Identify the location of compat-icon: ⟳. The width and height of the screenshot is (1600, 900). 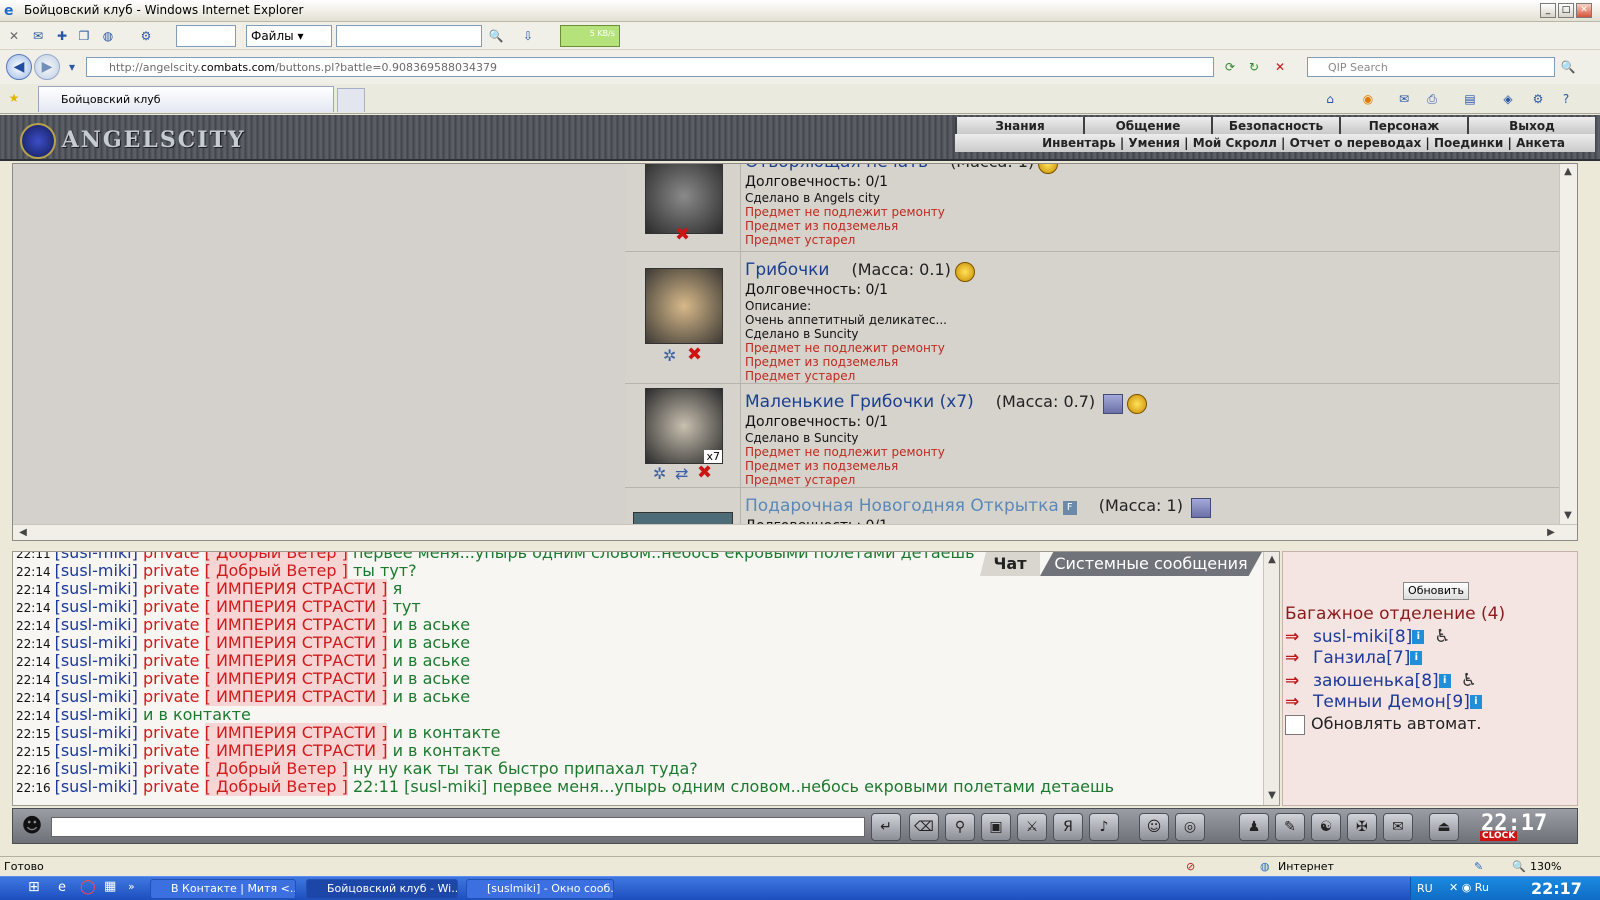
(1230, 67).